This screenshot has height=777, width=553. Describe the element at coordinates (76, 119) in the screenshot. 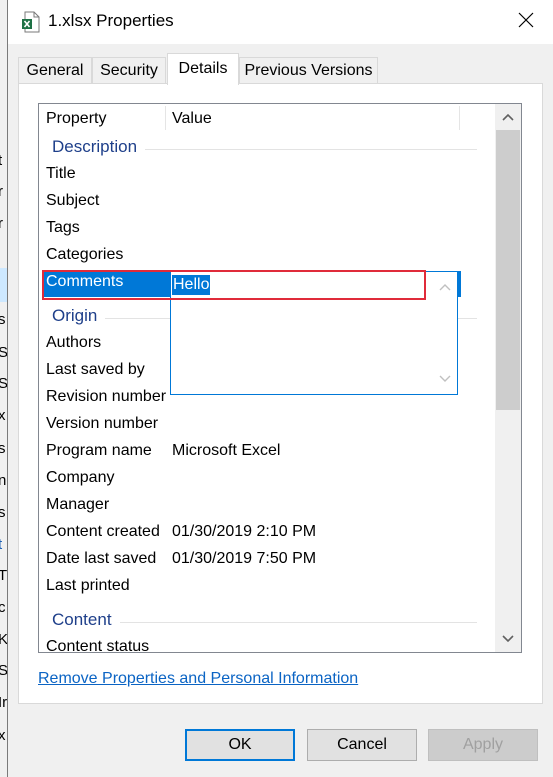

I see `column-header-property: Property` at that location.